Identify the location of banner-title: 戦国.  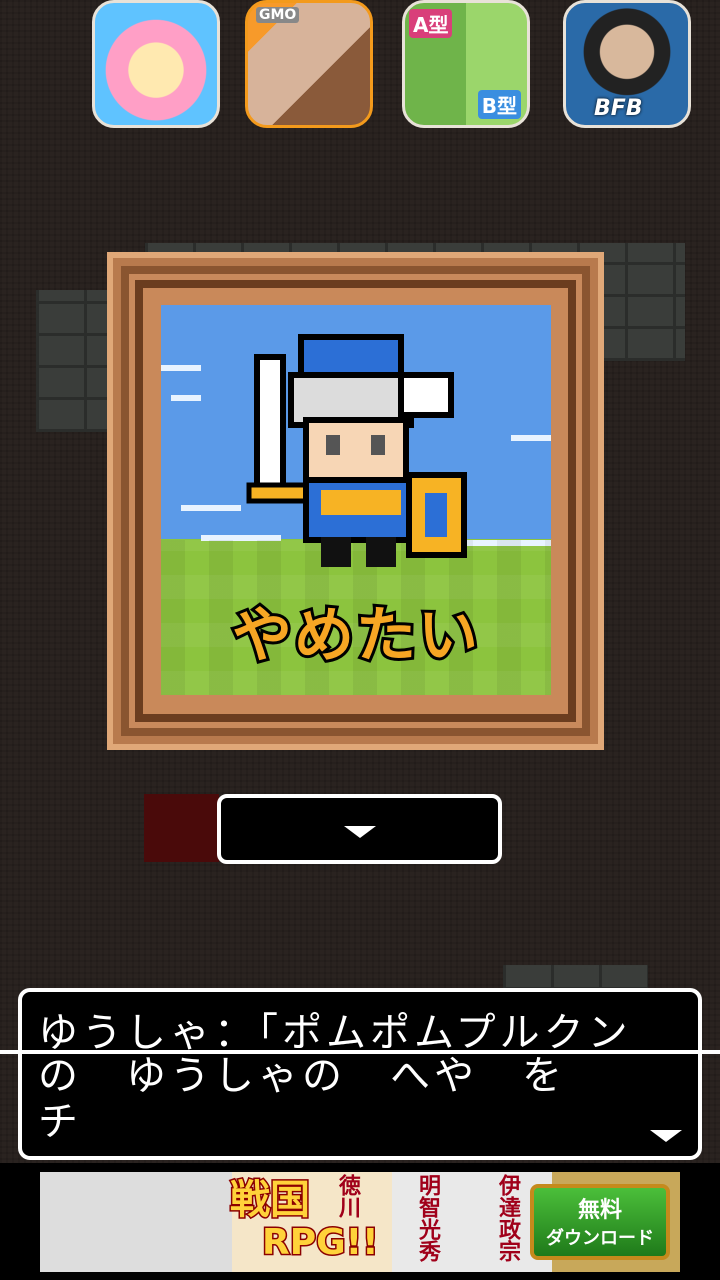
(270, 1200).